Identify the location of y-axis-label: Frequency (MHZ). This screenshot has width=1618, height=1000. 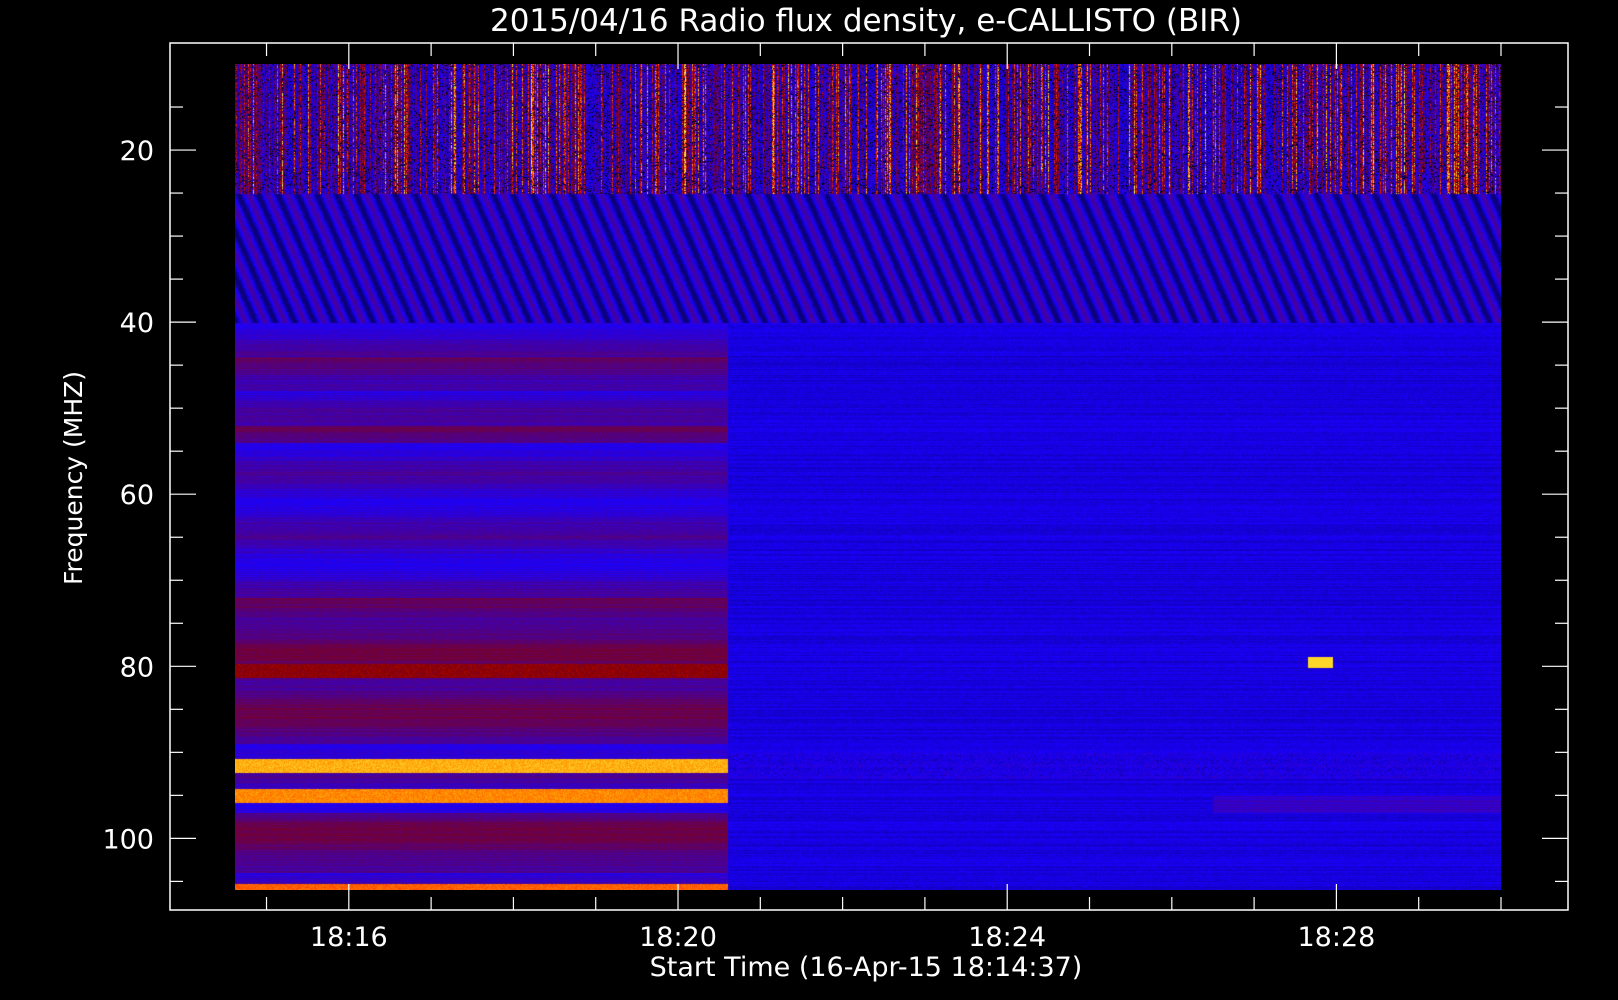
(73, 478).